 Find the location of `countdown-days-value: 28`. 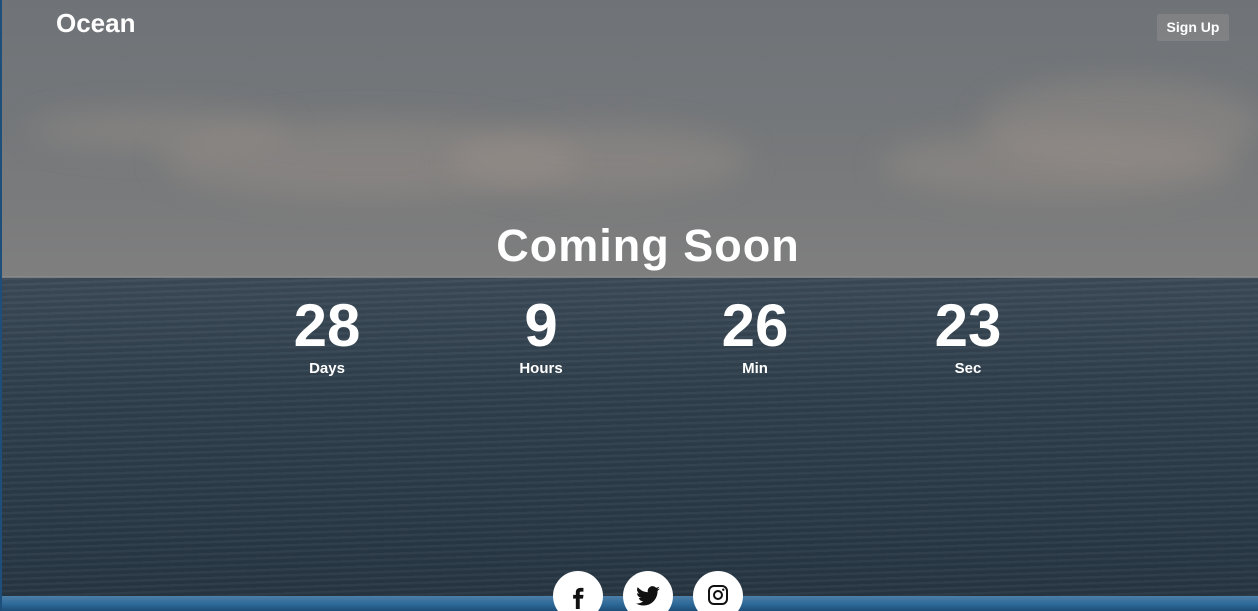

countdown-days-value: 28 is located at coordinates (327, 325).